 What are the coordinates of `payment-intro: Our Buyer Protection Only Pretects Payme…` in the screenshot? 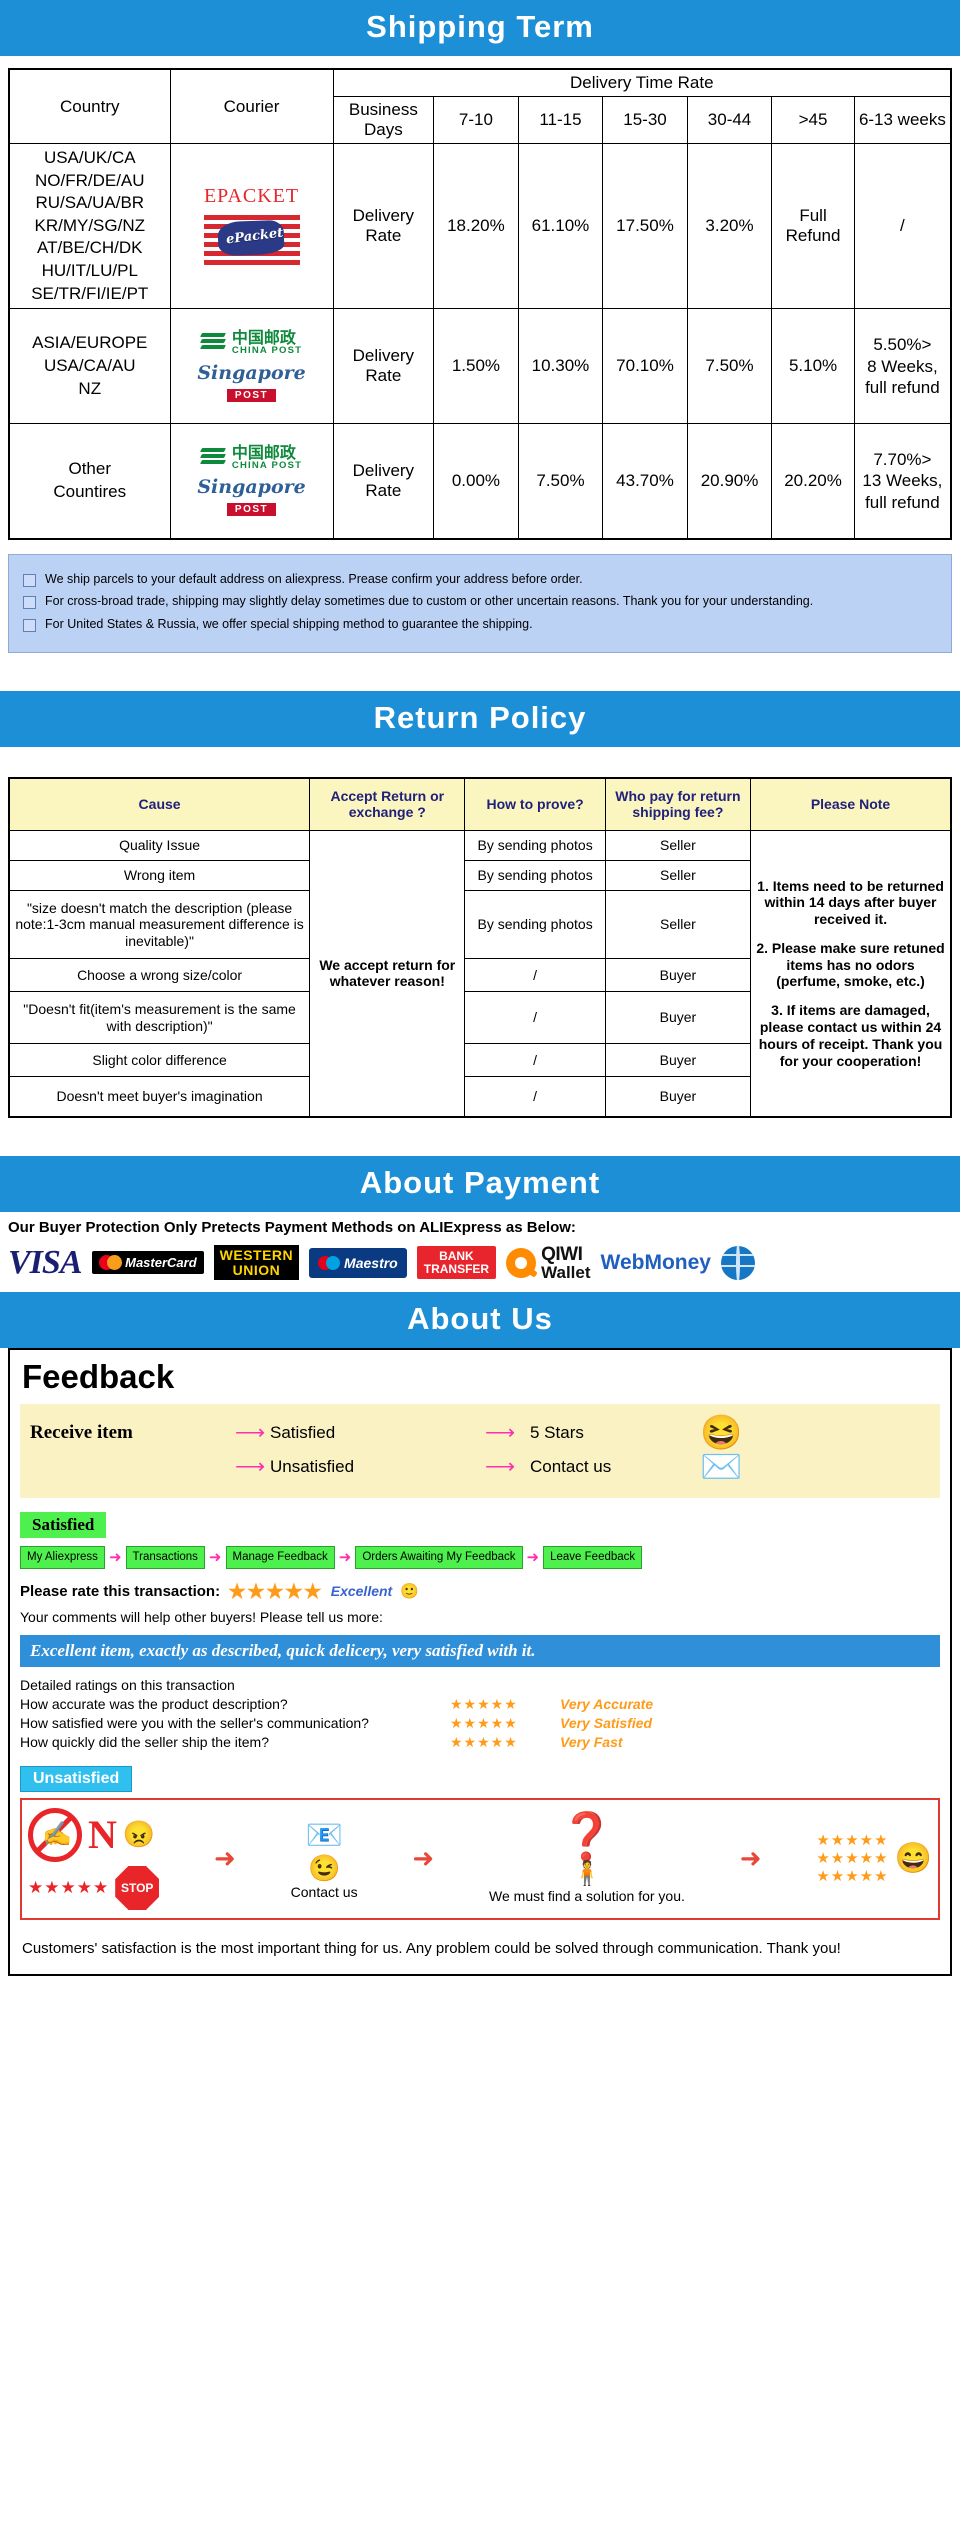 It's located at (292, 1227).